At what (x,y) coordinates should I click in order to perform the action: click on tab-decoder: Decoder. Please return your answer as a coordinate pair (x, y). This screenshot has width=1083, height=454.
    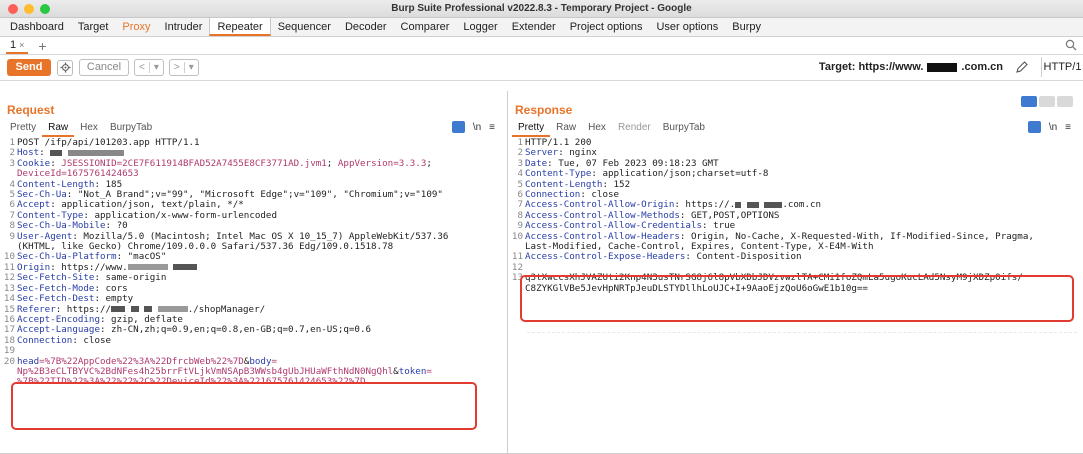
    Looking at the image, I should click on (366, 27).